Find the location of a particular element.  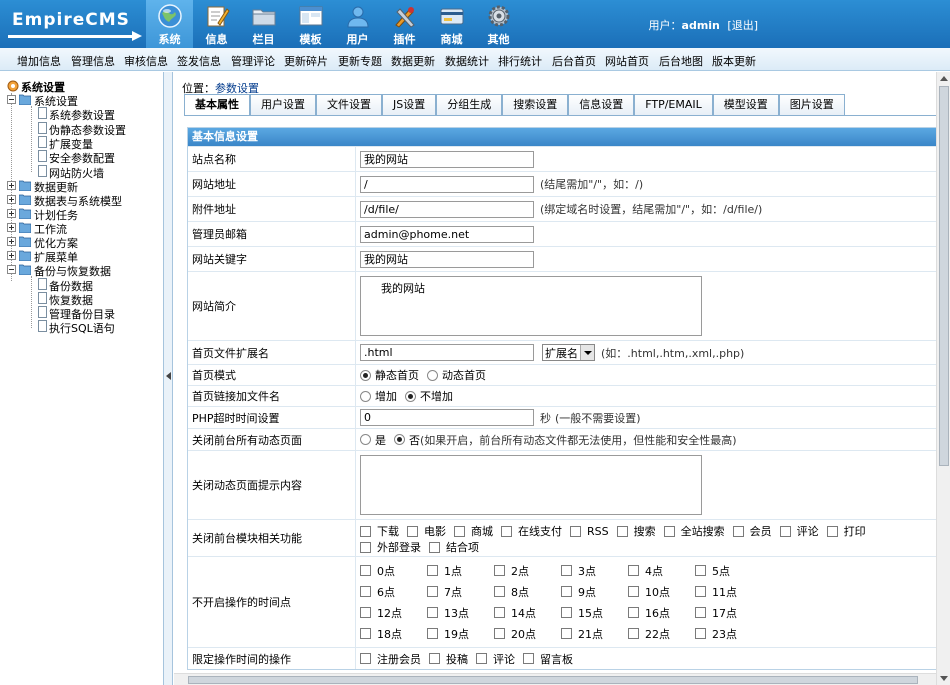

tab-image: 图片设置 is located at coordinates (811, 105).